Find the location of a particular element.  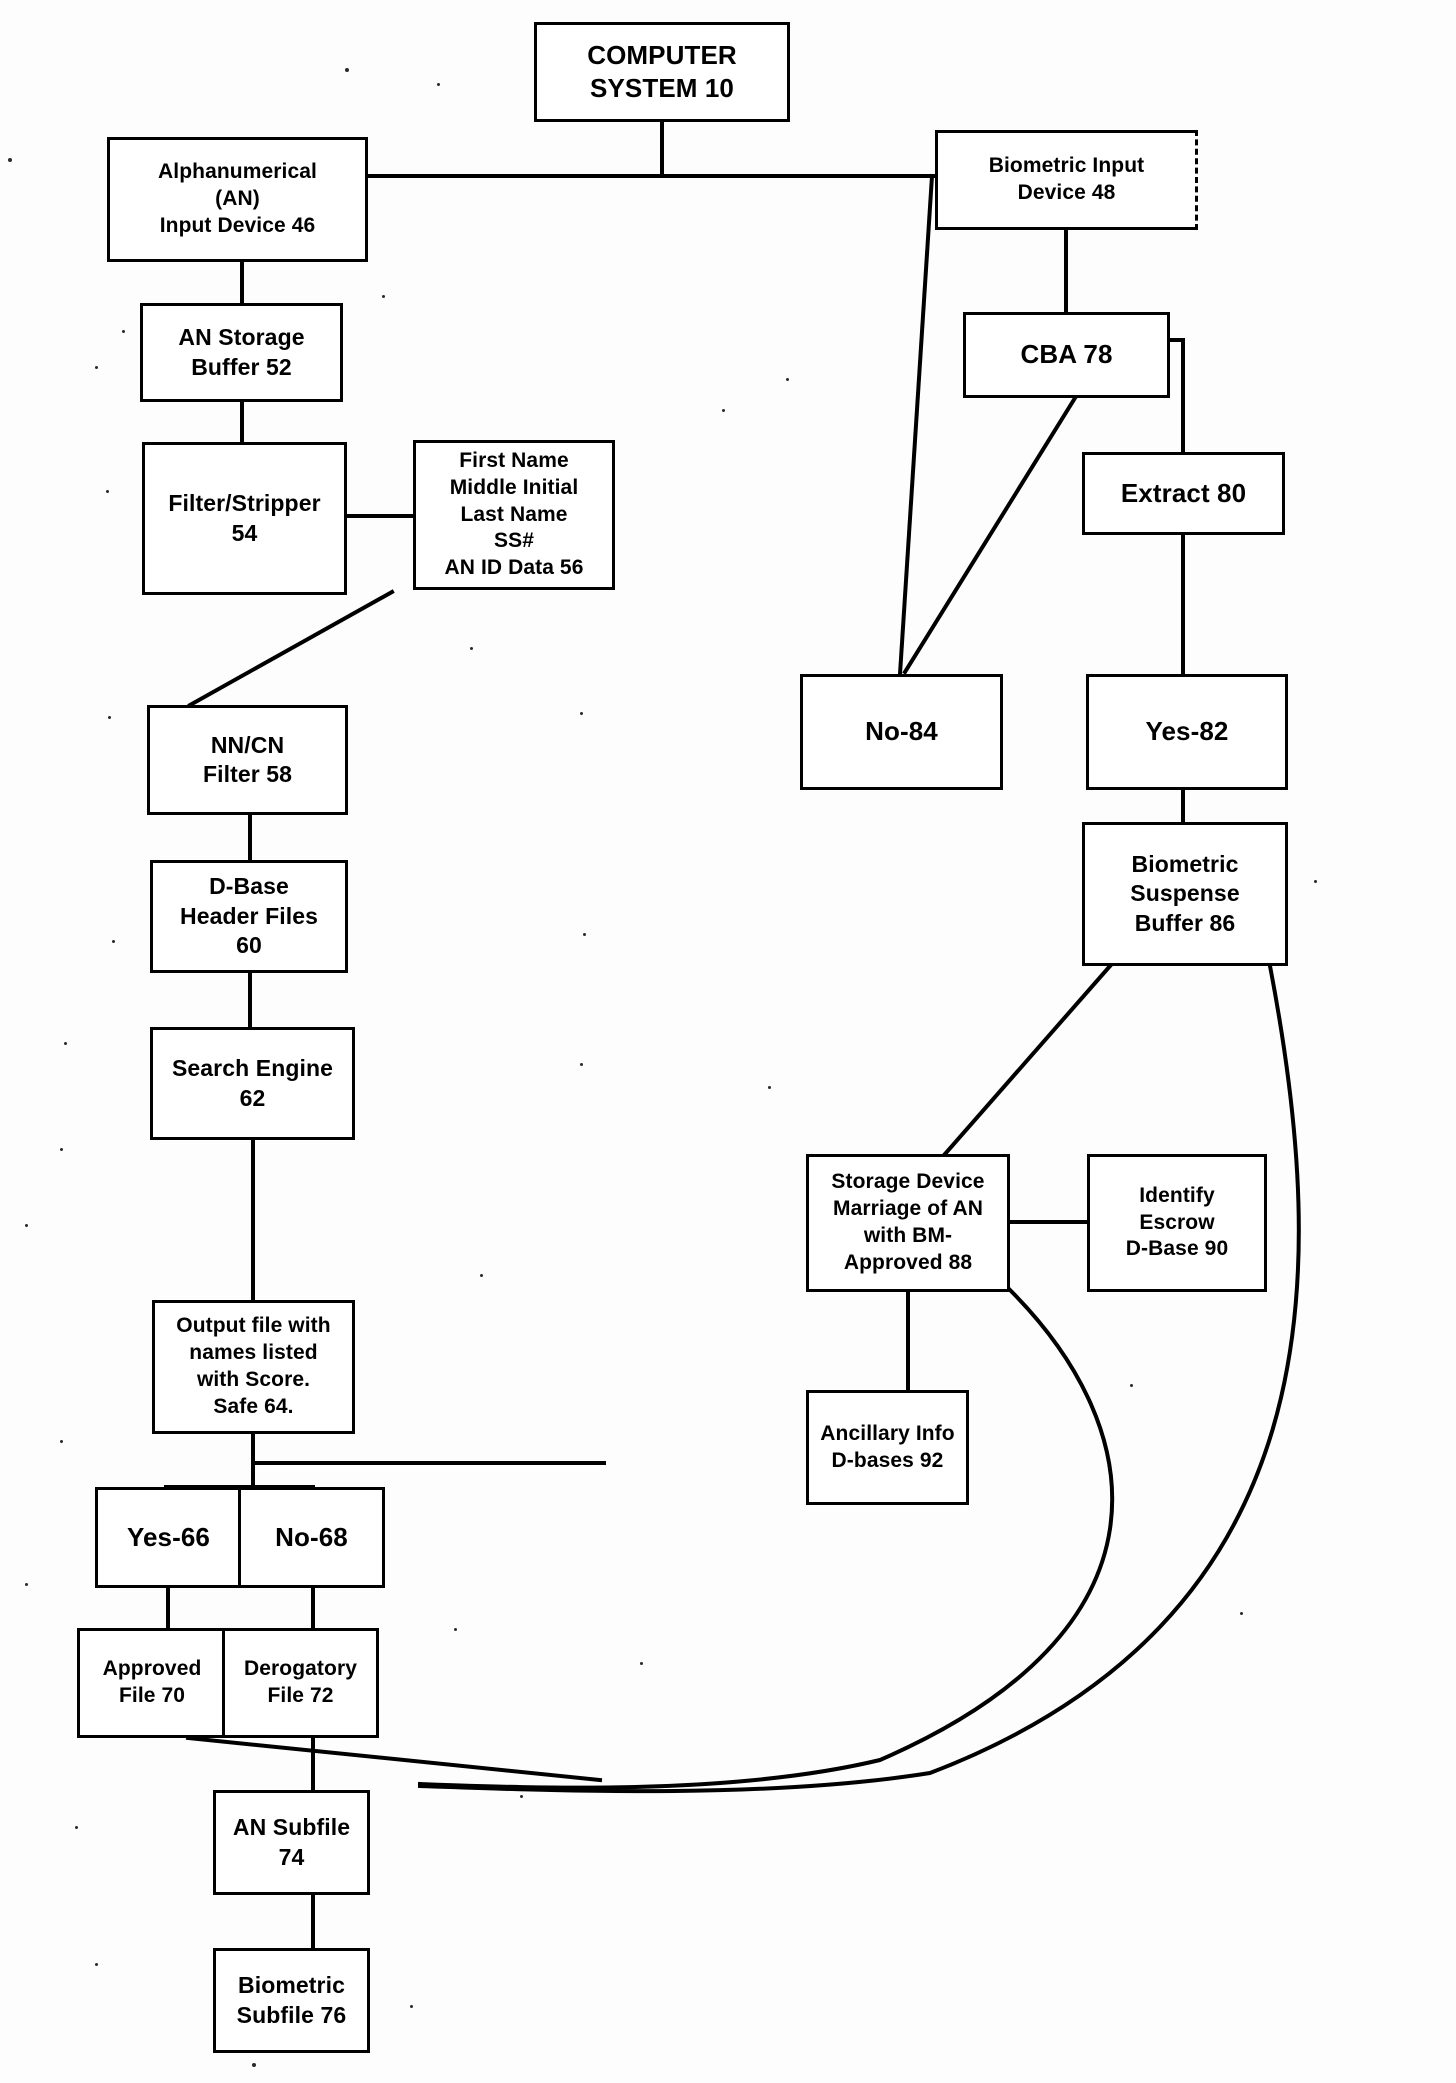

node-an-input-device: Alphanumerical (AN) Input Device 46 is located at coordinates (237, 199).